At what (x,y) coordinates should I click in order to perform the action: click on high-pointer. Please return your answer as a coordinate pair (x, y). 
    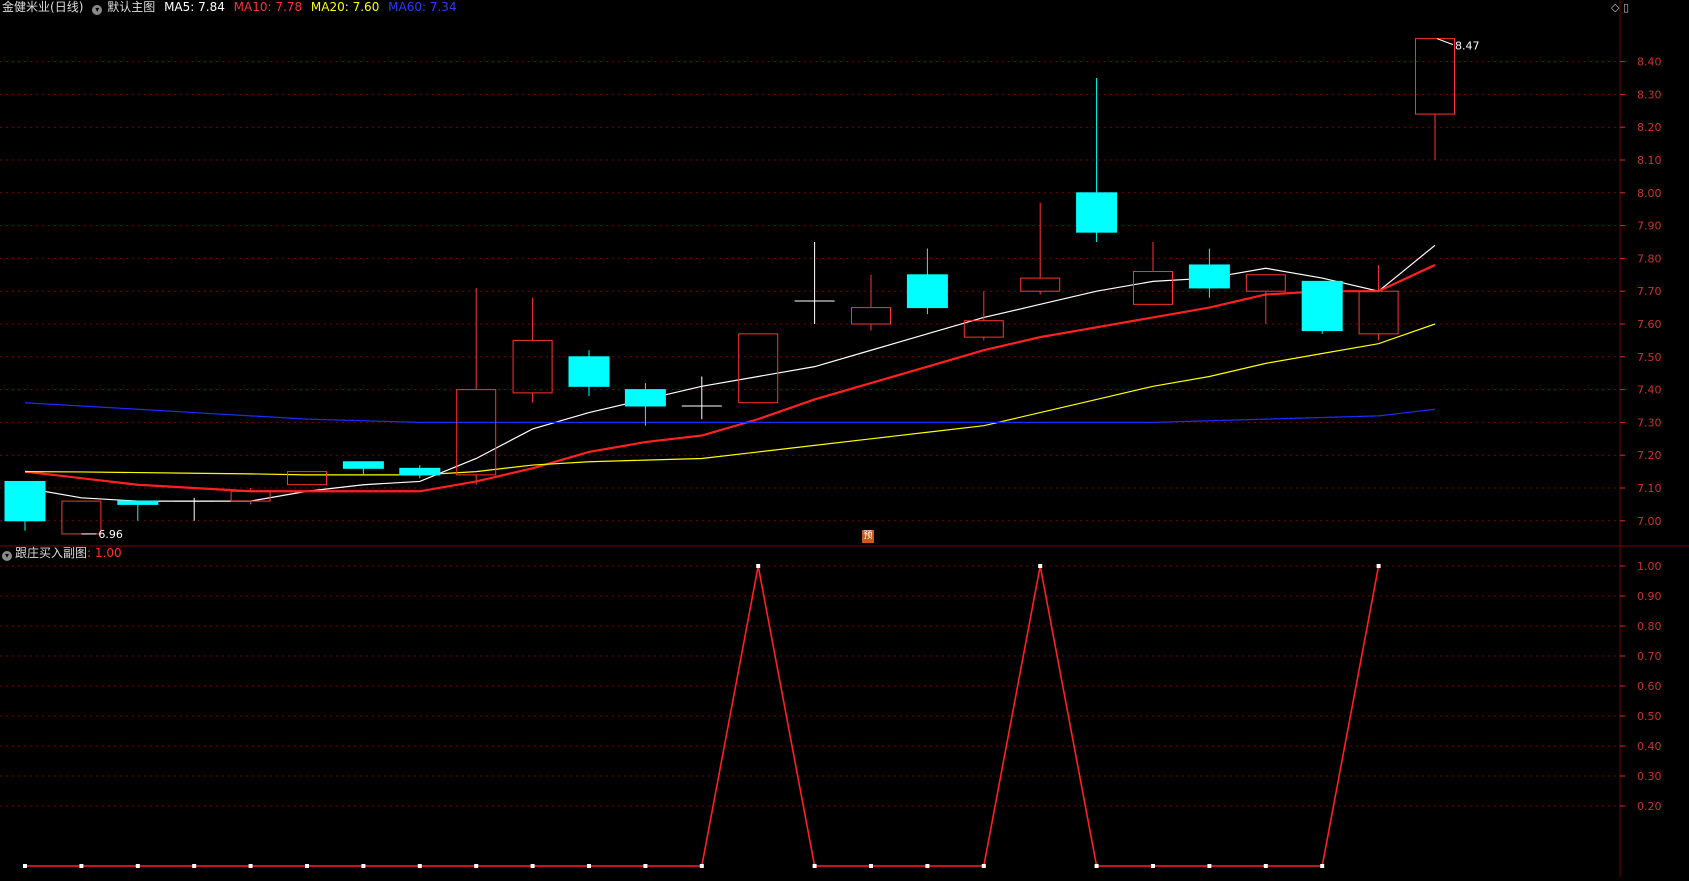
    Looking at the image, I should click on (1445, 42).